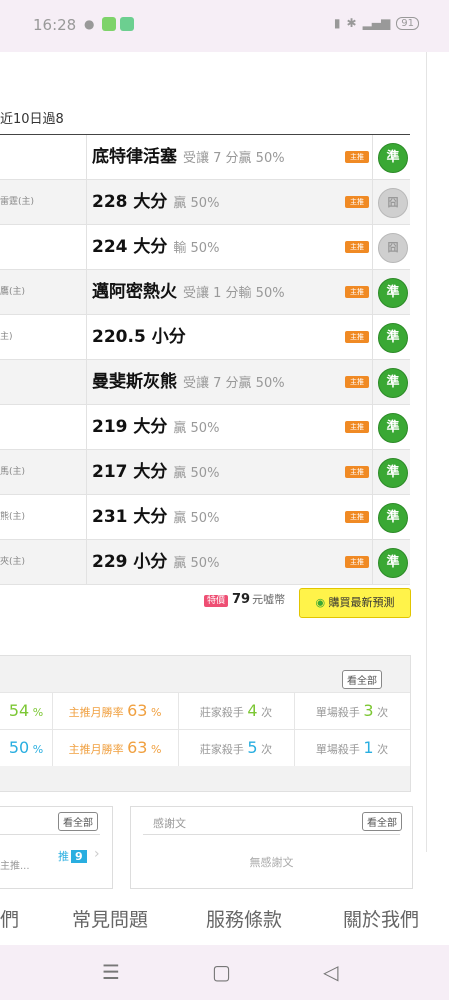 Image resolution: width=449 pixels, height=1000 pixels. Describe the element at coordinates (127, 24) in the screenshot. I see `app-icon` at that location.